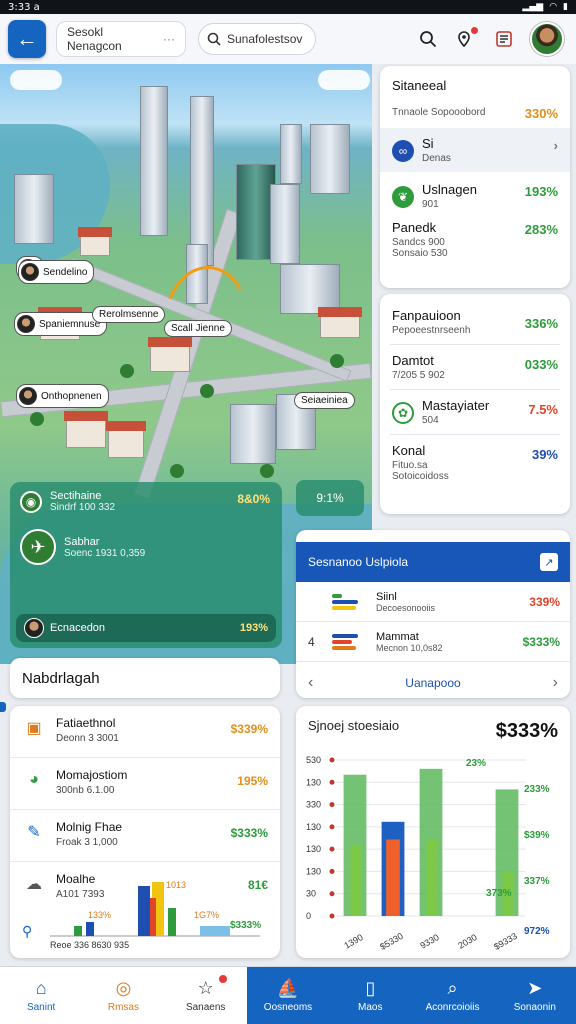 Image resolution: width=576 pixels, height=1024 pixels. What do you see at coordinates (41, 988) in the screenshot?
I see `home-icon: ⌂` at bounding box center [41, 988].